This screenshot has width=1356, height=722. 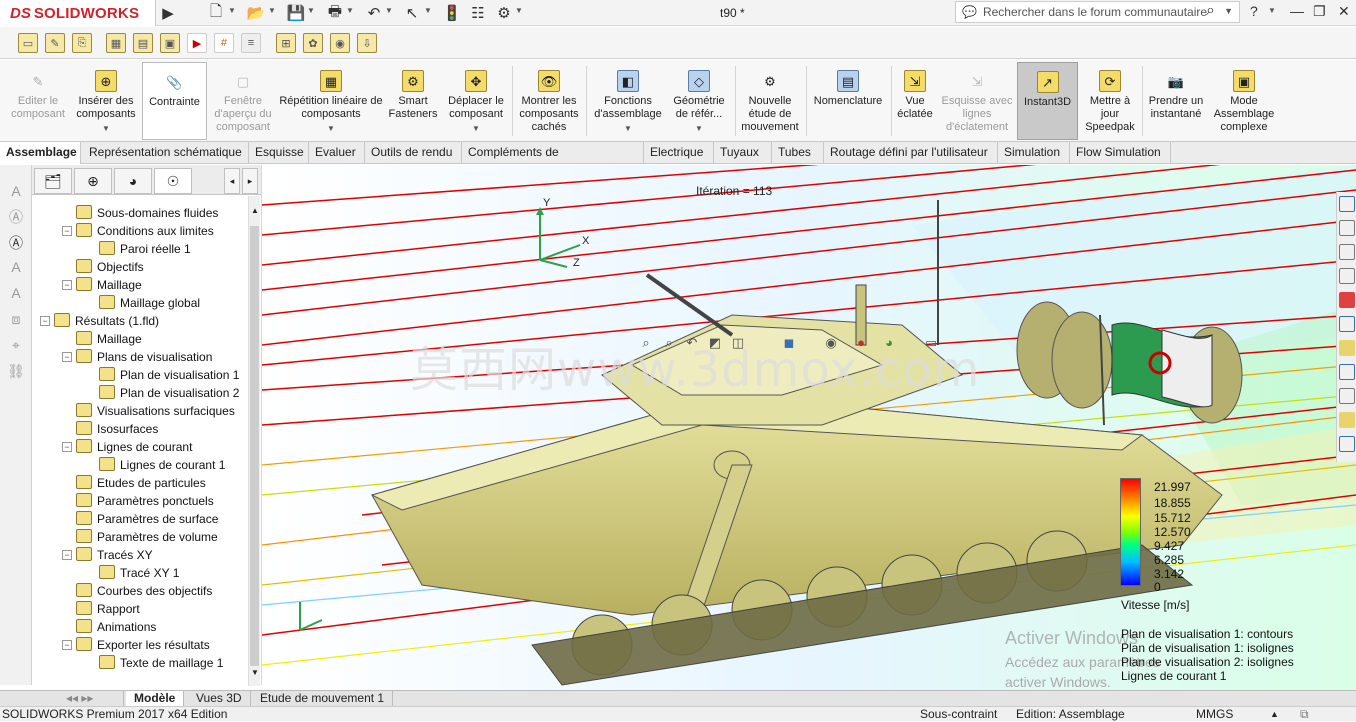 What do you see at coordinates (166, 153) in the screenshot?
I see `tab-schematic: Représentation schématique` at bounding box center [166, 153].